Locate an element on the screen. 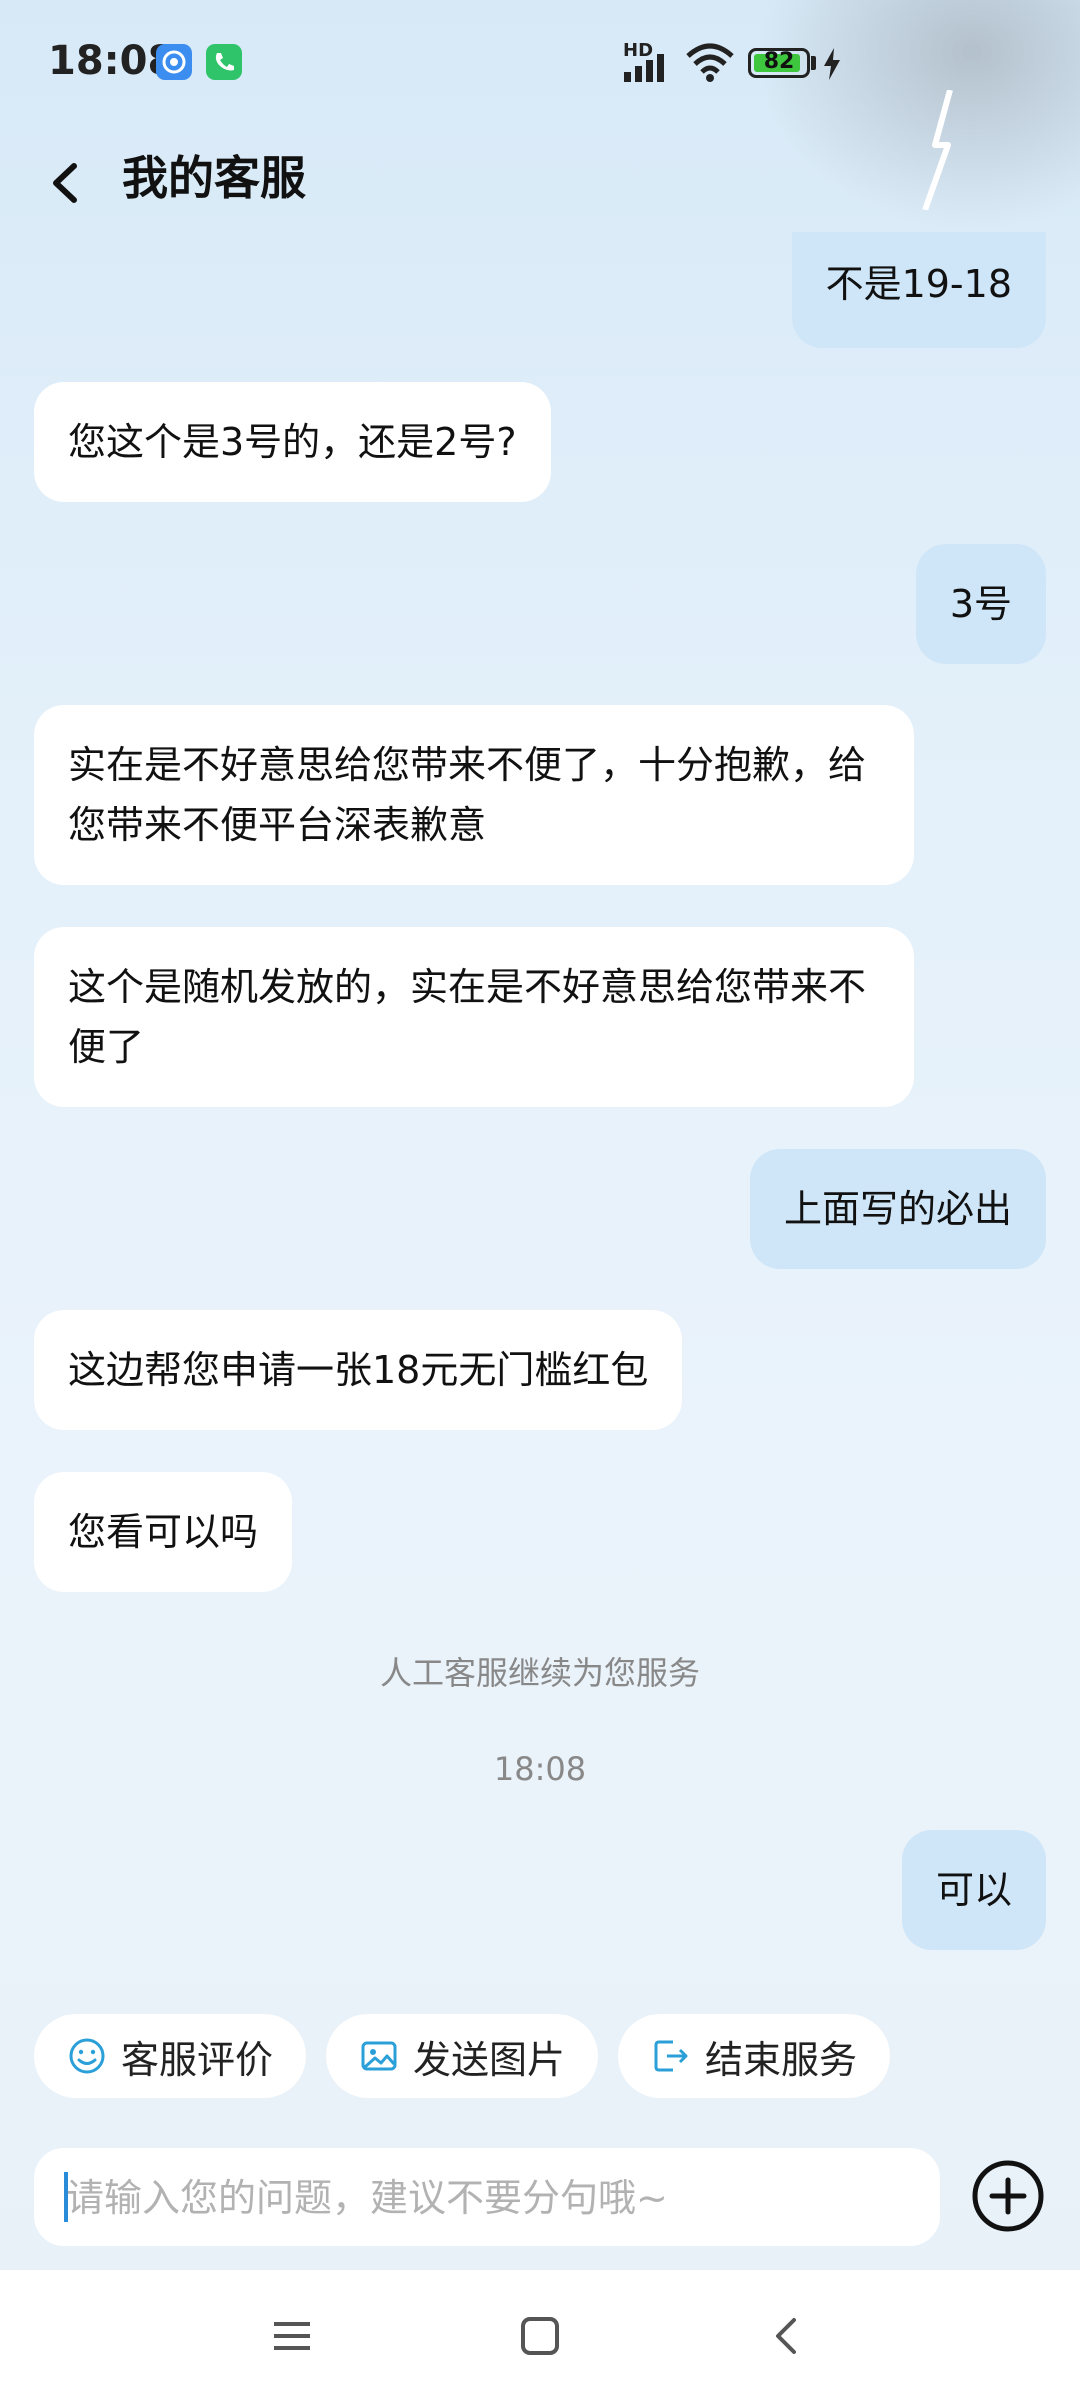  message-input is located at coordinates (486, 2198).